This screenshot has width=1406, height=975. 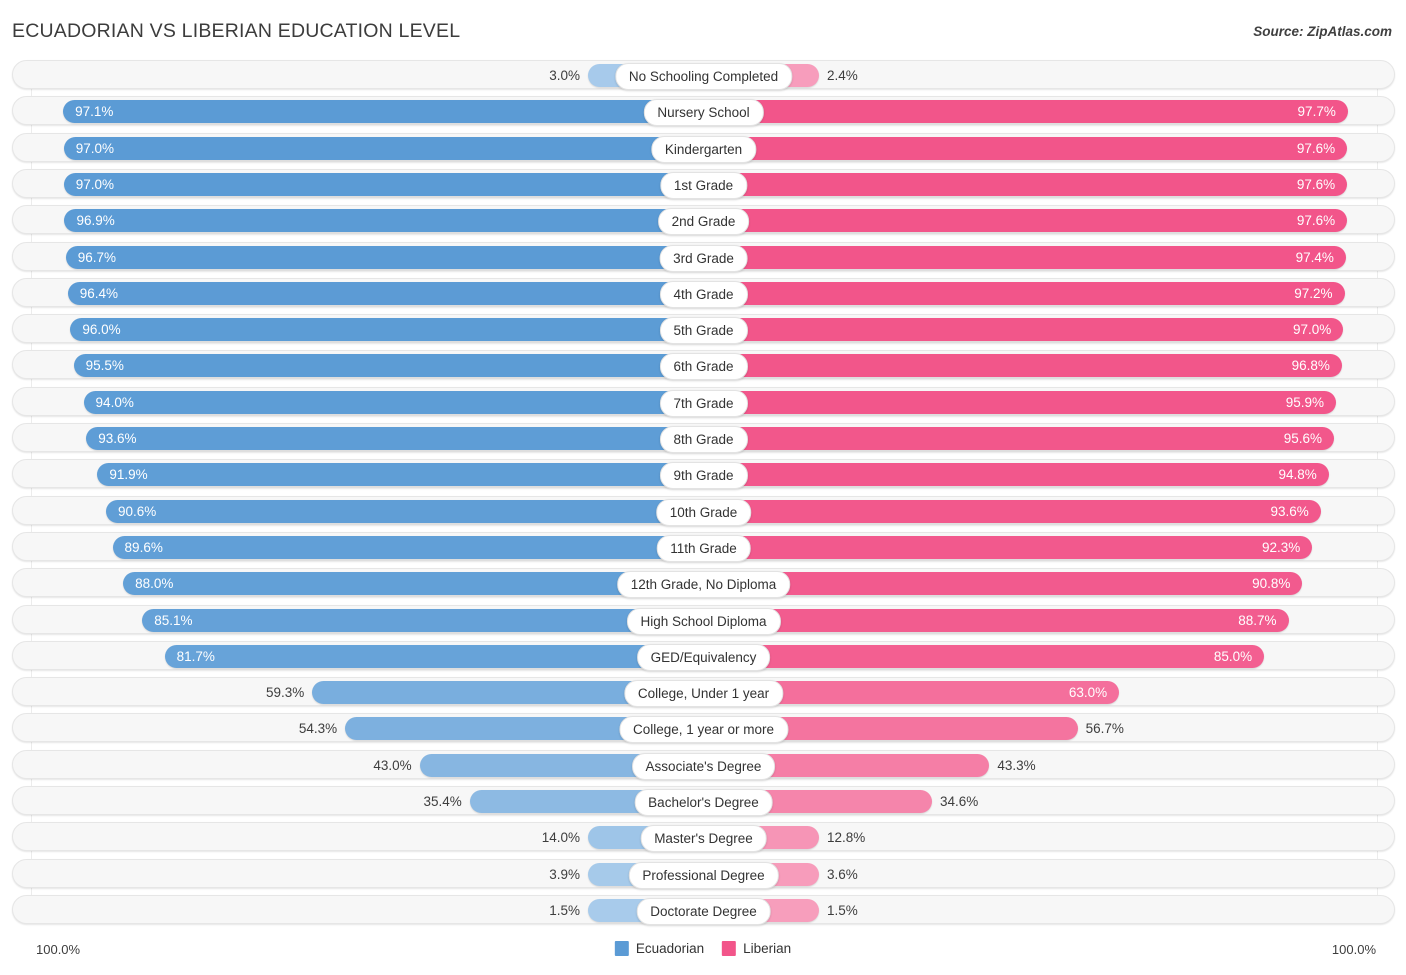 What do you see at coordinates (385, 293) in the screenshot?
I see `bar-ecuadorian: 96.4%` at bounding box center [385, 293].